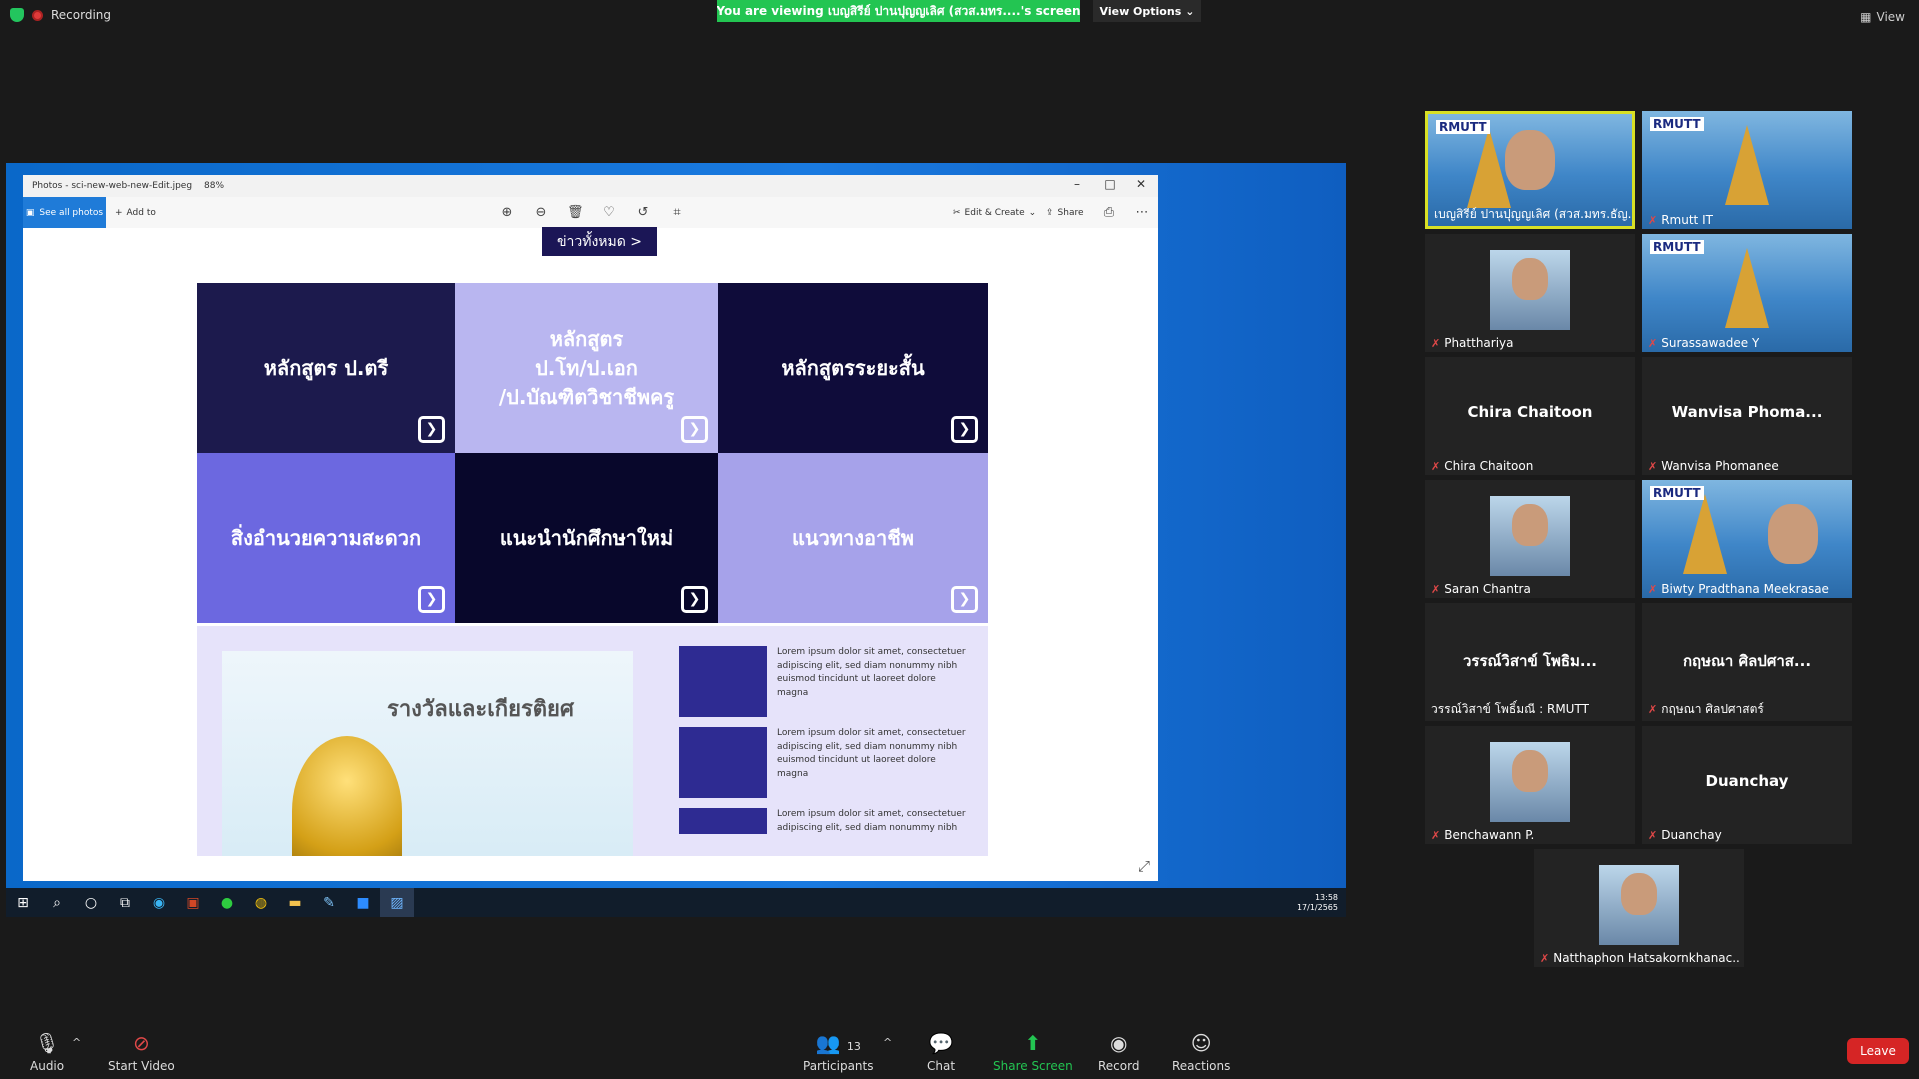 The width and height of the screenshot is (1919, 1079). I want to click on edge-icon: ◉, so click(159, 902).